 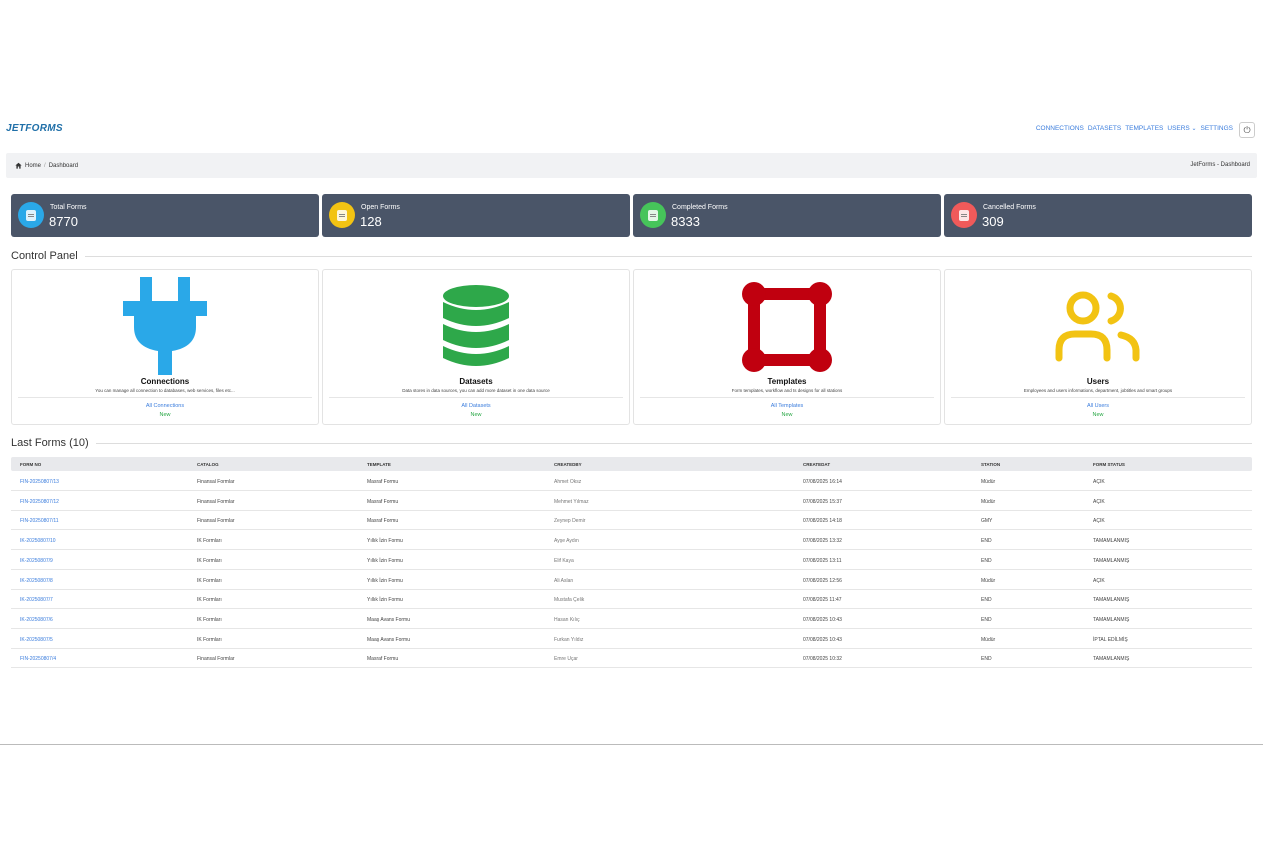 What do you see at coordinates (380, 207) in the screenshot?
I see `stat-label: Open Forms` at bounding box center [380, 207].